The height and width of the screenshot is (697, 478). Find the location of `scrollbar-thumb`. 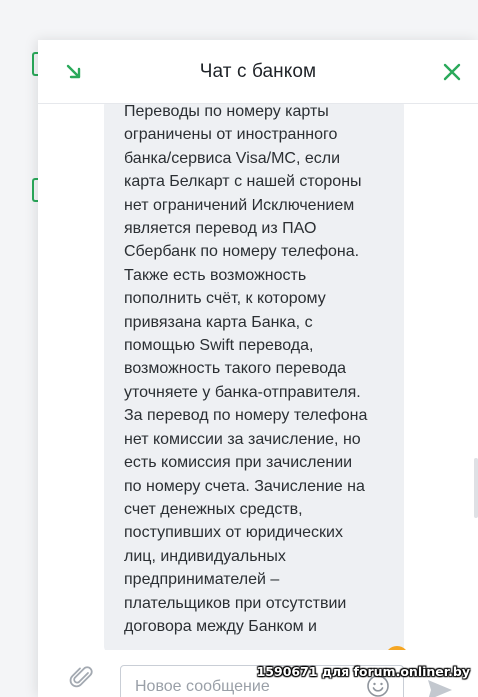

scrollbar-thumb is located at coordinates (476, 488).